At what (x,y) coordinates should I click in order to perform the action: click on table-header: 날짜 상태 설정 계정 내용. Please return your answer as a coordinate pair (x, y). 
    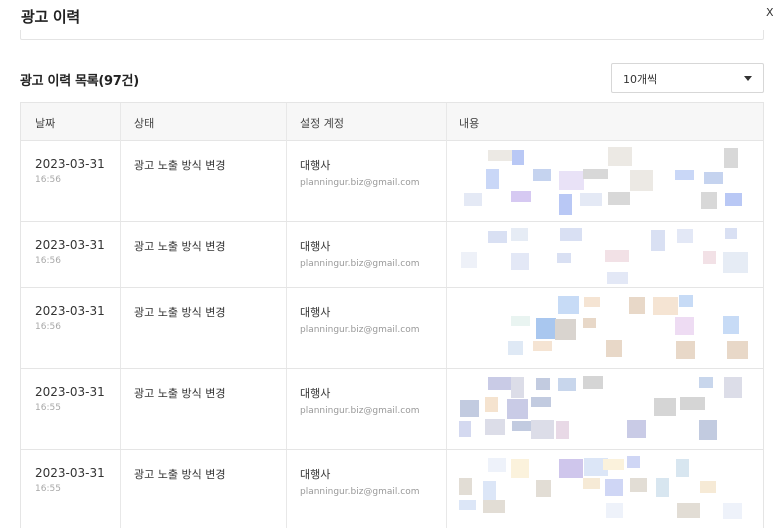
    Looking at the image, I should click on (392, 122).